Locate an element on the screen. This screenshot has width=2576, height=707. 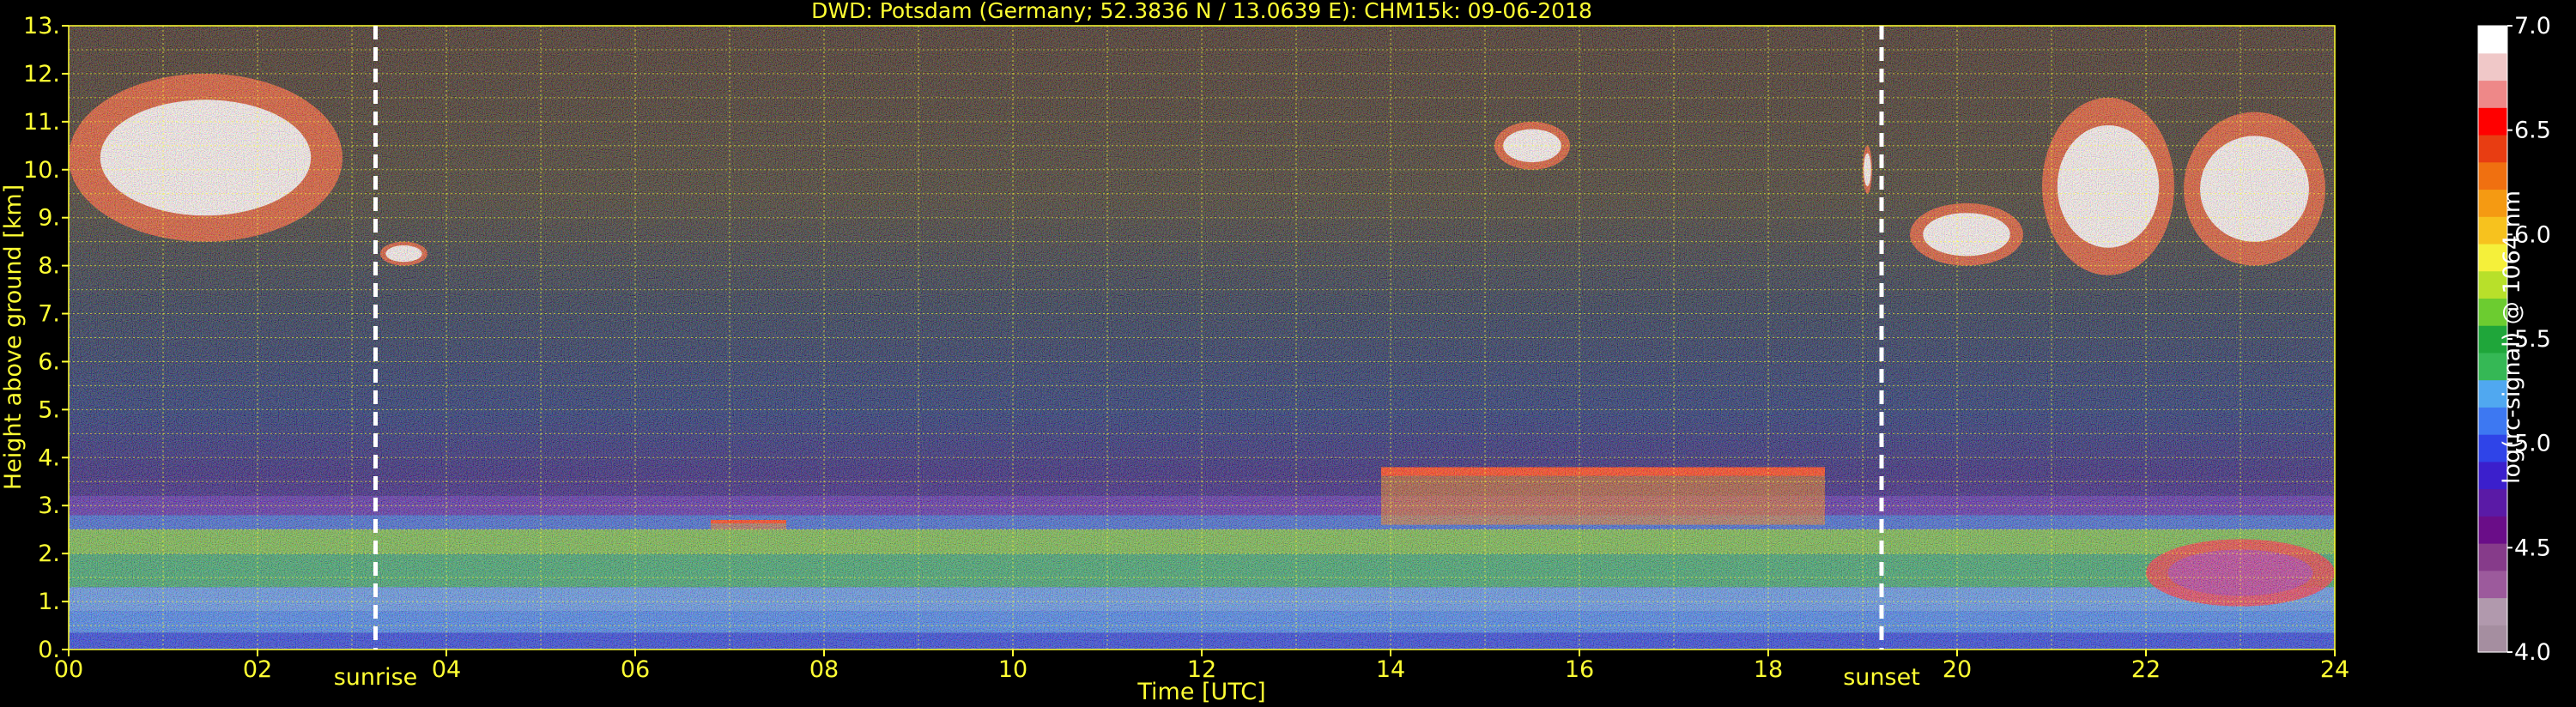
sun-marker-label: sunrise is located at coordinates (376, 677).